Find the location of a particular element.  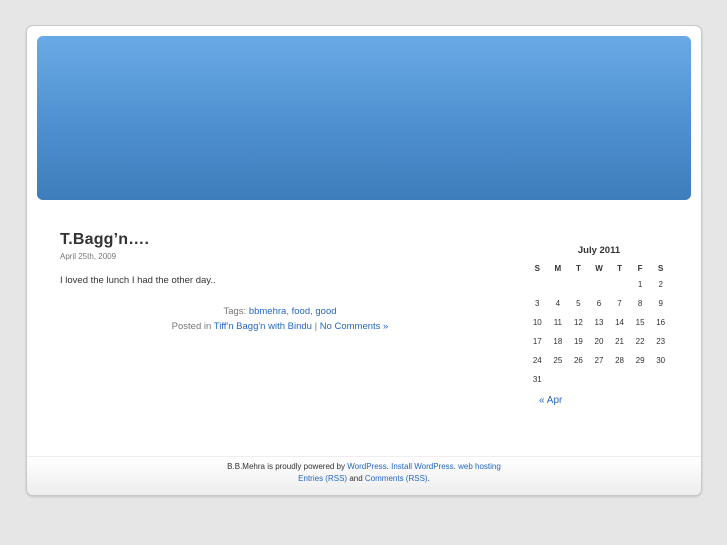

post-date: April 25th, 2009 is located at coordinates (88, 256).